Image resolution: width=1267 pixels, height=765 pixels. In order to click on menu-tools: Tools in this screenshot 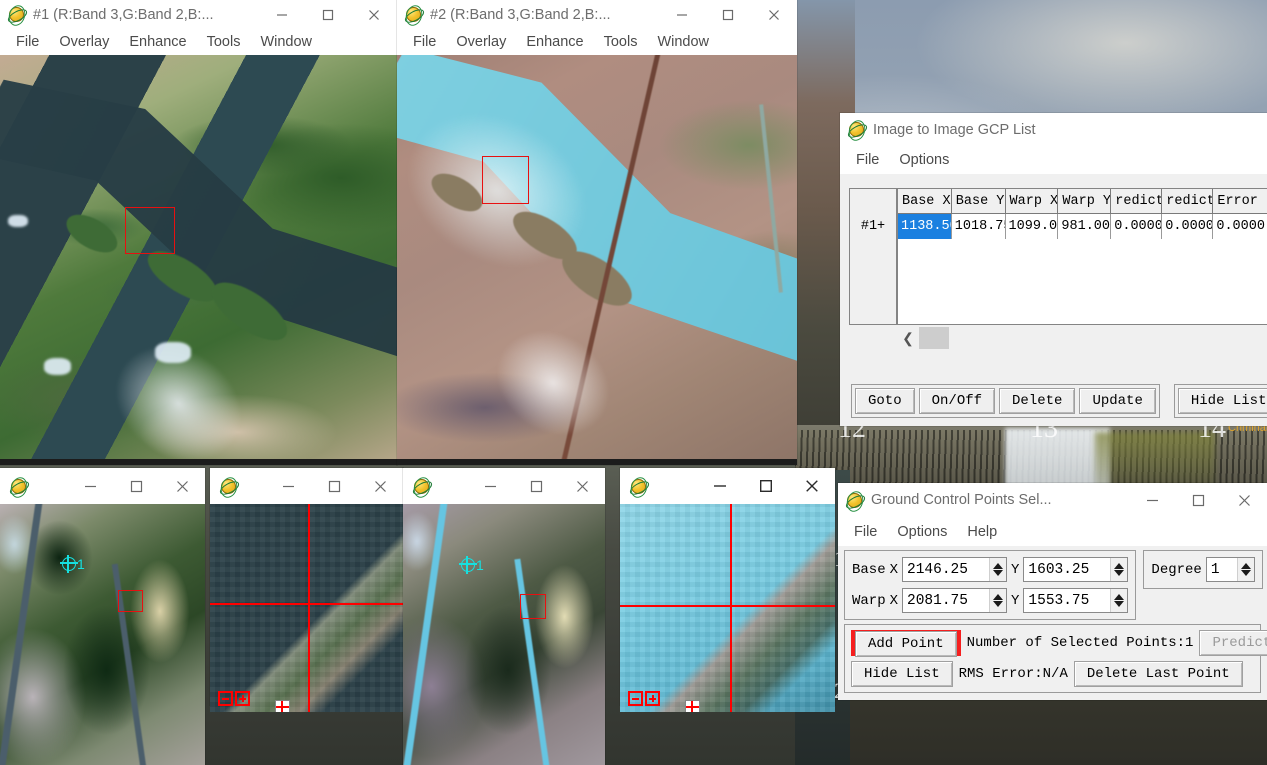, I will do `click(224, 42)`.